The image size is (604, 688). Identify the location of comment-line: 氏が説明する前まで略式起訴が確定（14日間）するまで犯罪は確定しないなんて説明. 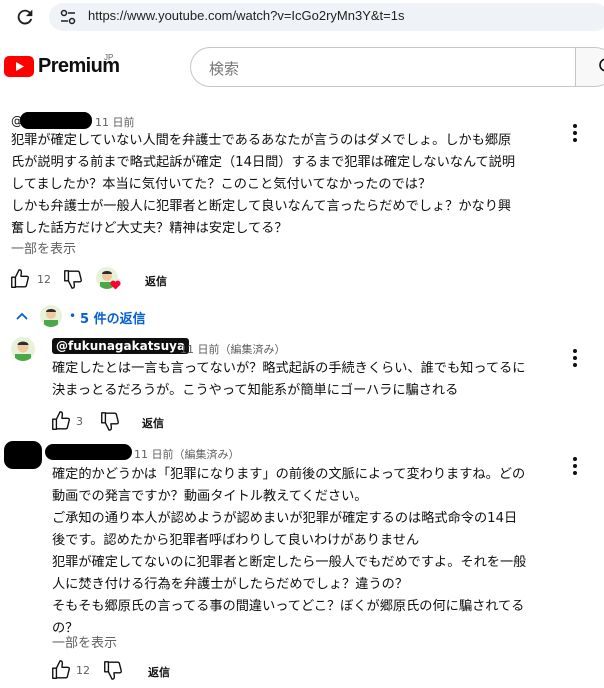
(263, 162).